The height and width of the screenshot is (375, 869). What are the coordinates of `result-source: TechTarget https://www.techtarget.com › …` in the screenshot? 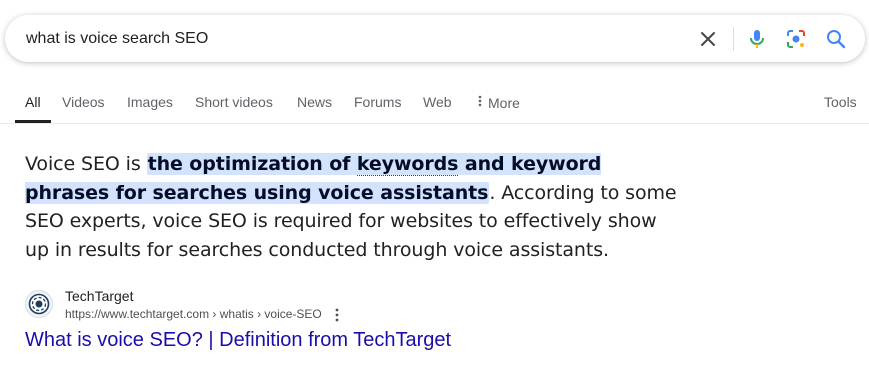 It's located at (325, 306).